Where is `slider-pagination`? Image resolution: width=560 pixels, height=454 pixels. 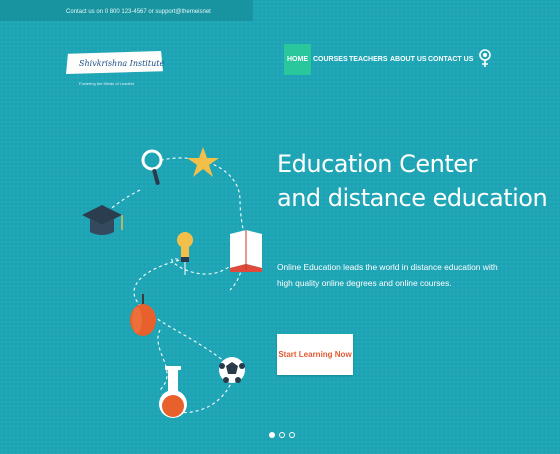 slider-pagination is located at coordinates (287, 437).